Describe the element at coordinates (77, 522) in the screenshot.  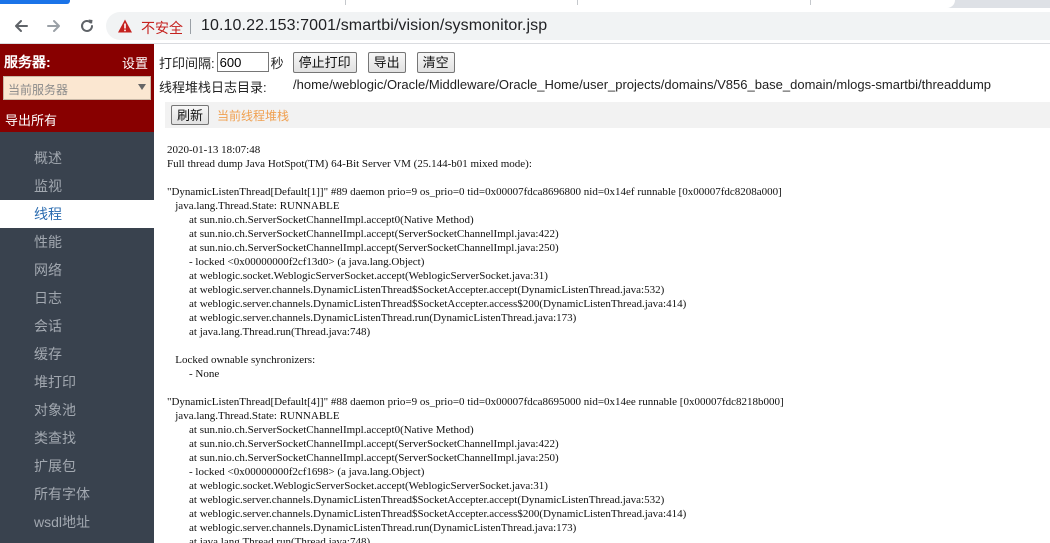
I see `sidebar-item-wsdl: wsdl地址` at that location.